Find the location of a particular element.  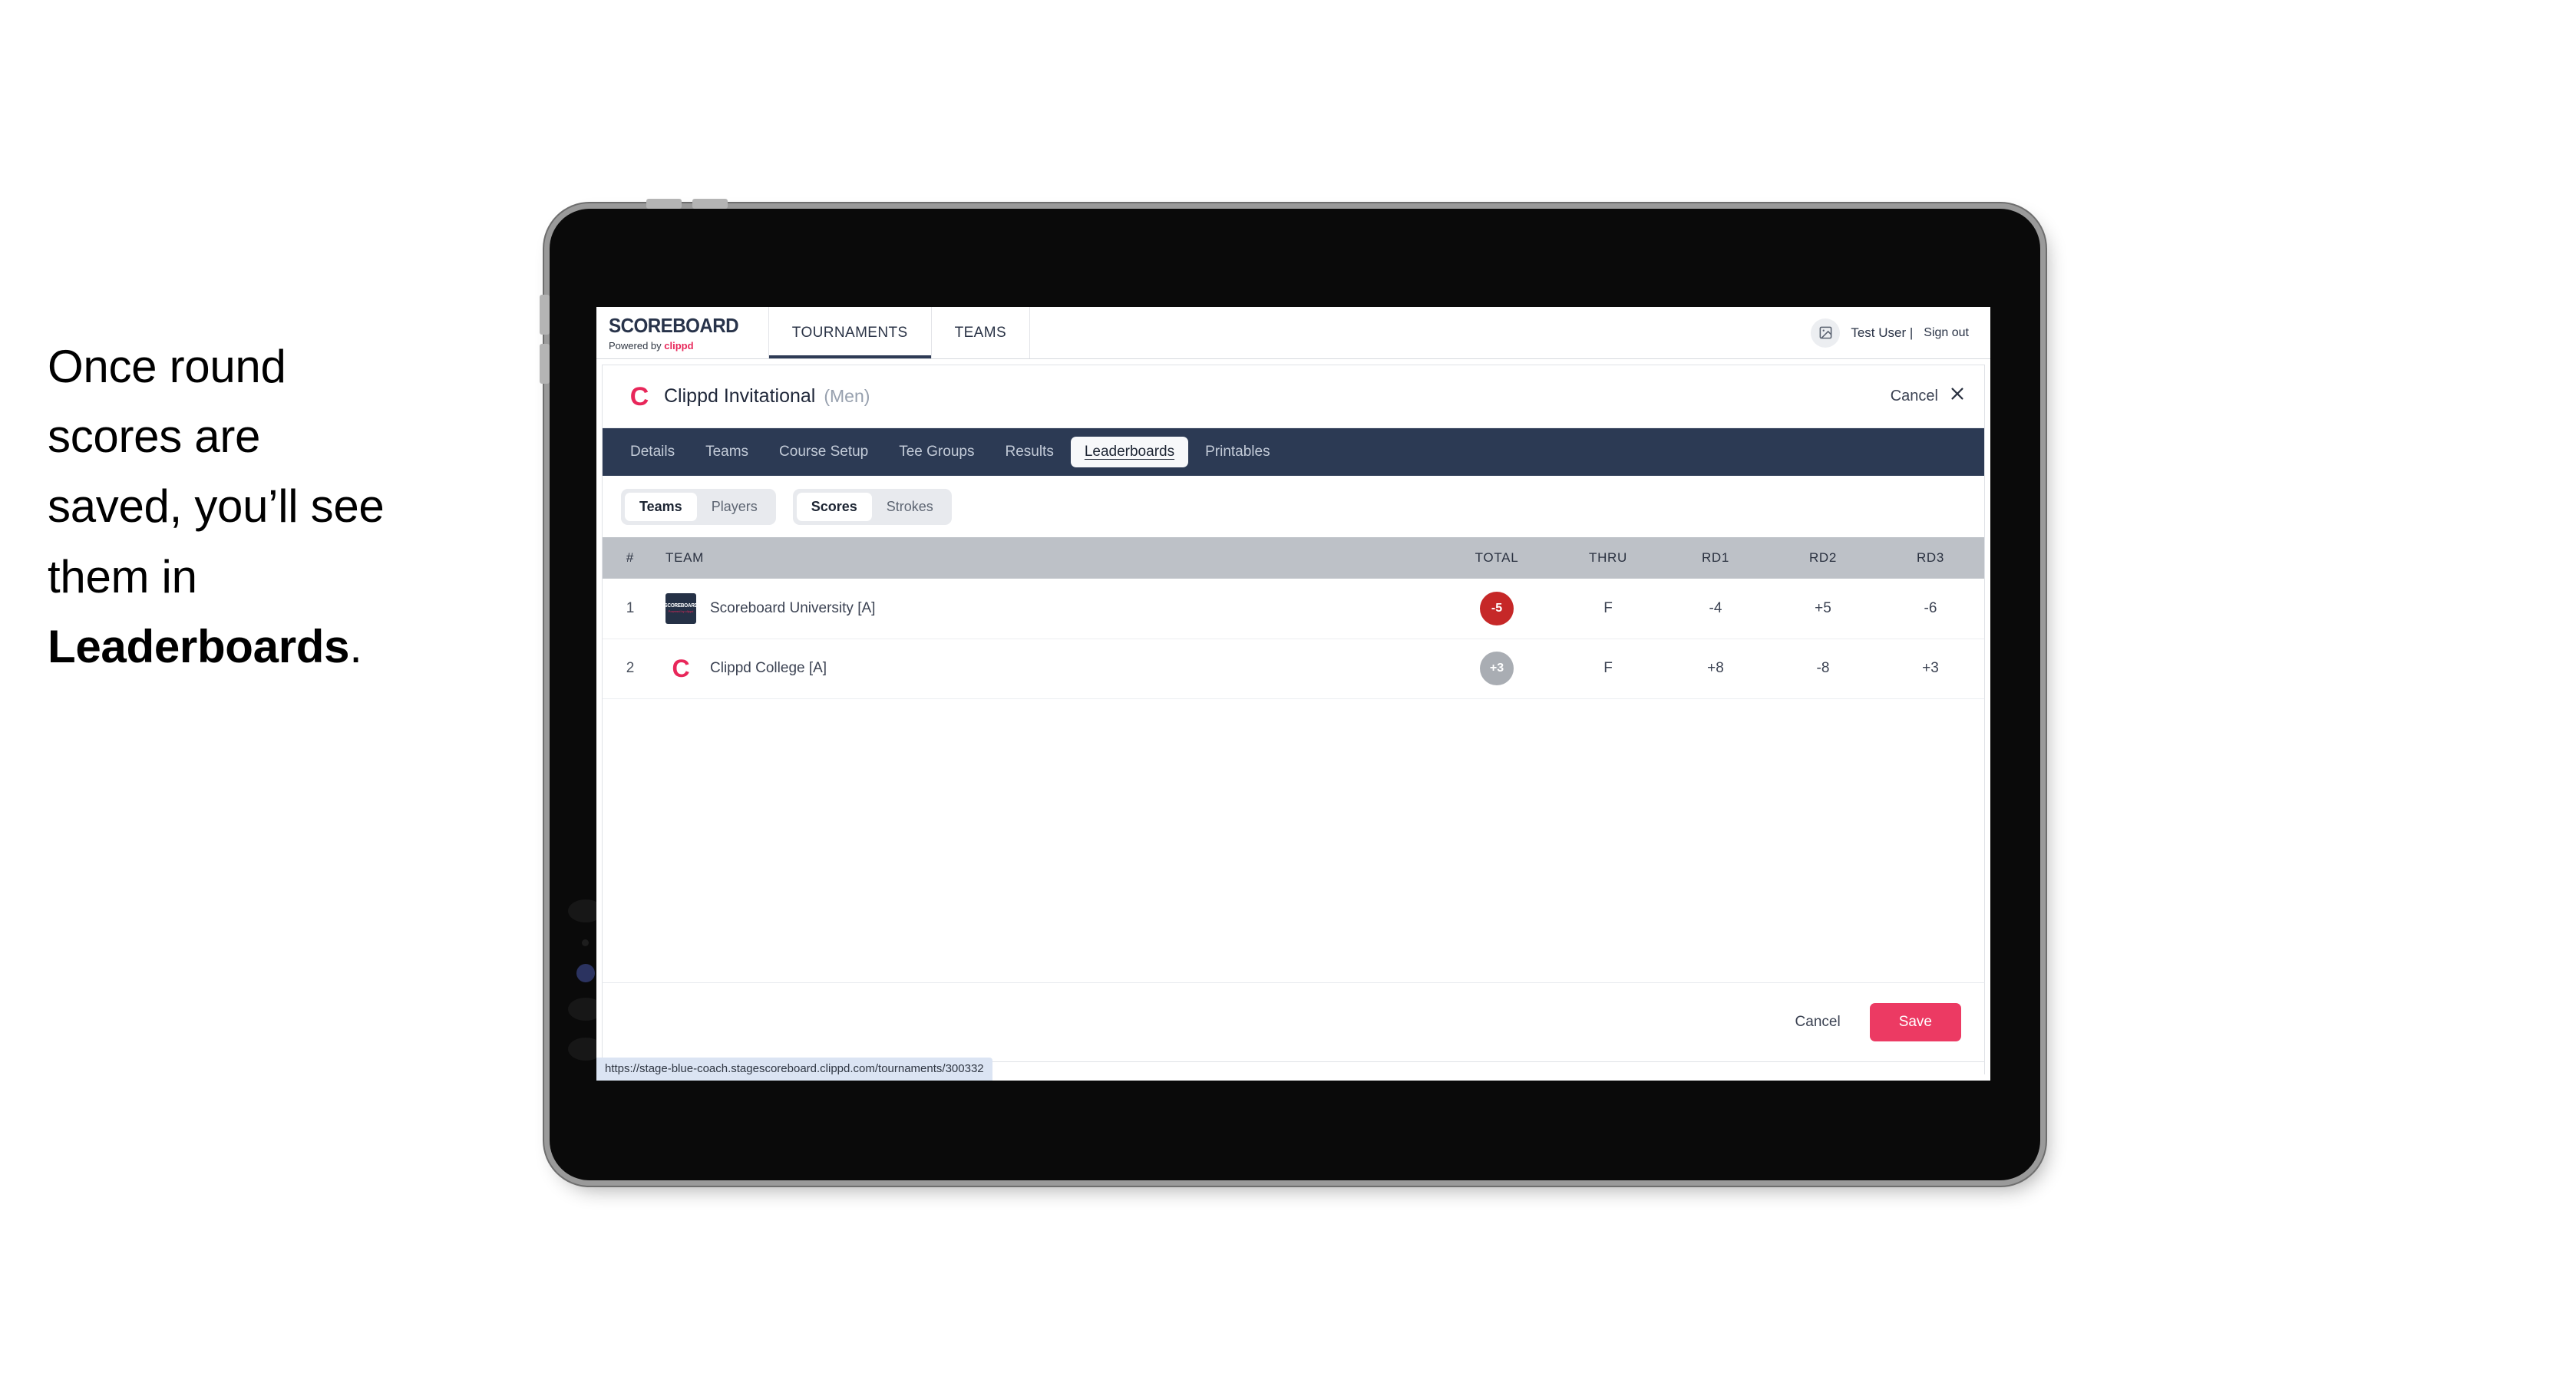

team-logo-wordmark: SCOREBOARD is located at coordinates (680, 606).